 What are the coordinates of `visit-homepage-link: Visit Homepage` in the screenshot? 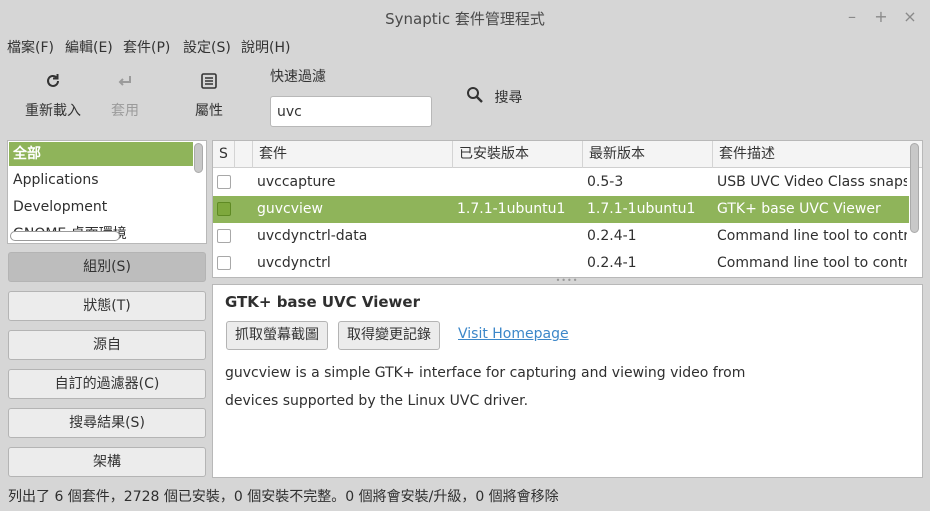 It's located at (513, 334).